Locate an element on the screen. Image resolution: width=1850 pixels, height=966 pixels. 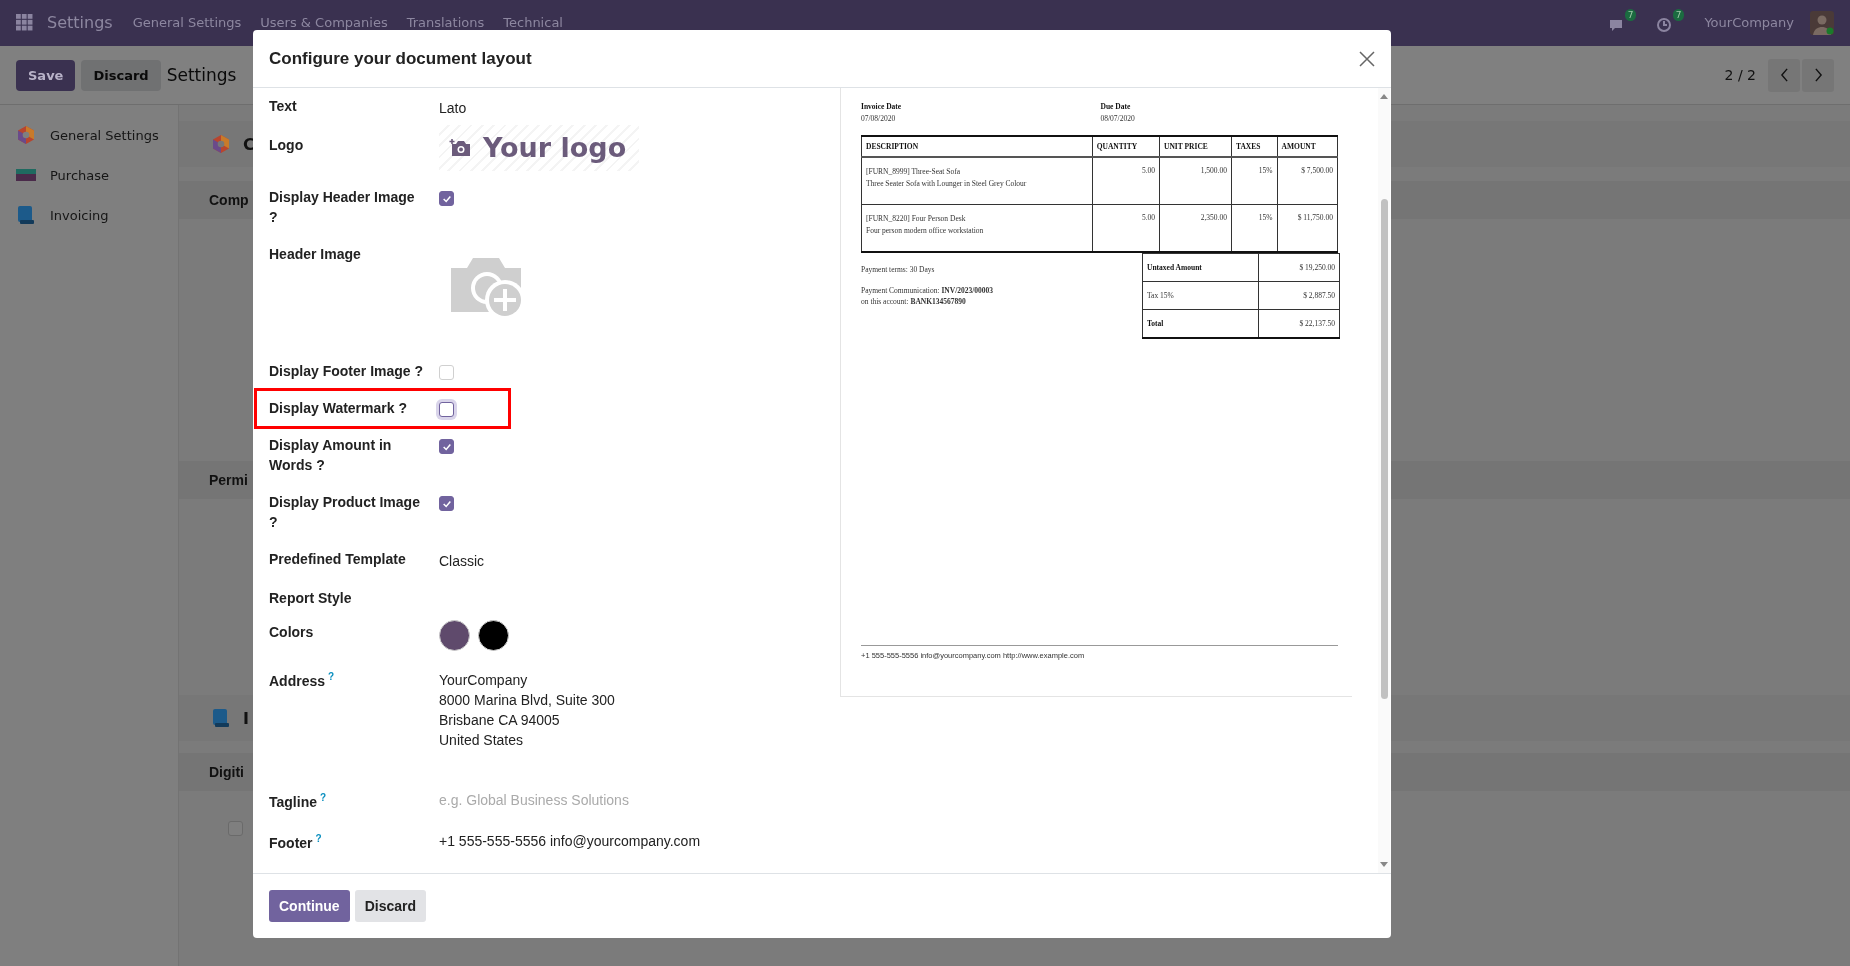
field-label: Display Watermark ? is located at coordinates (338, 408).